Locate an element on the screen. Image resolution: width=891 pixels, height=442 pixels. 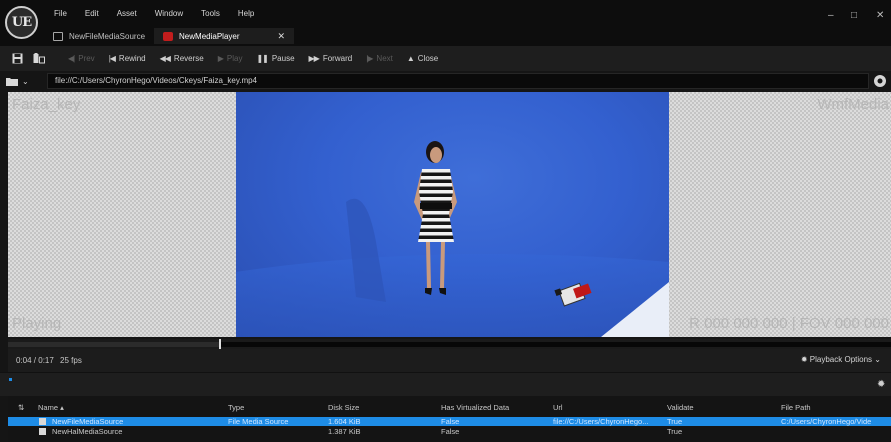
playback-time: 0:04 / 0:17 25 fps is located at coordinates (49, 360).